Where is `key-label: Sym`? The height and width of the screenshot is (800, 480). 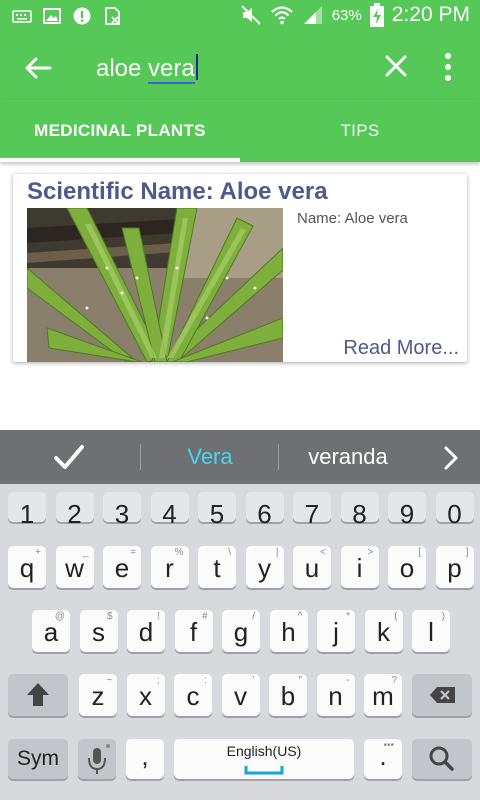
key-label: Sym is located at coordinates (38, 758).